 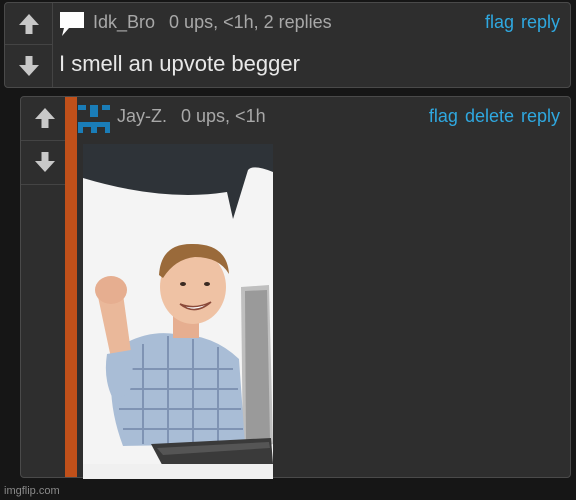 I want to click on comment-actions: flag delete reply, so click(x=491, y=116).